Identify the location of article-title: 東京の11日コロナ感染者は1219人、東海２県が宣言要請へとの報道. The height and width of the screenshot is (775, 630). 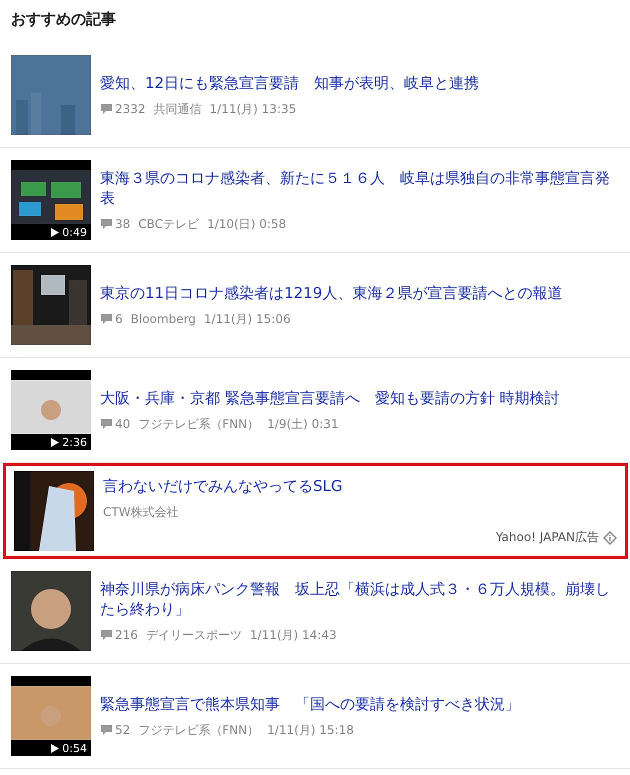
(359, 292).